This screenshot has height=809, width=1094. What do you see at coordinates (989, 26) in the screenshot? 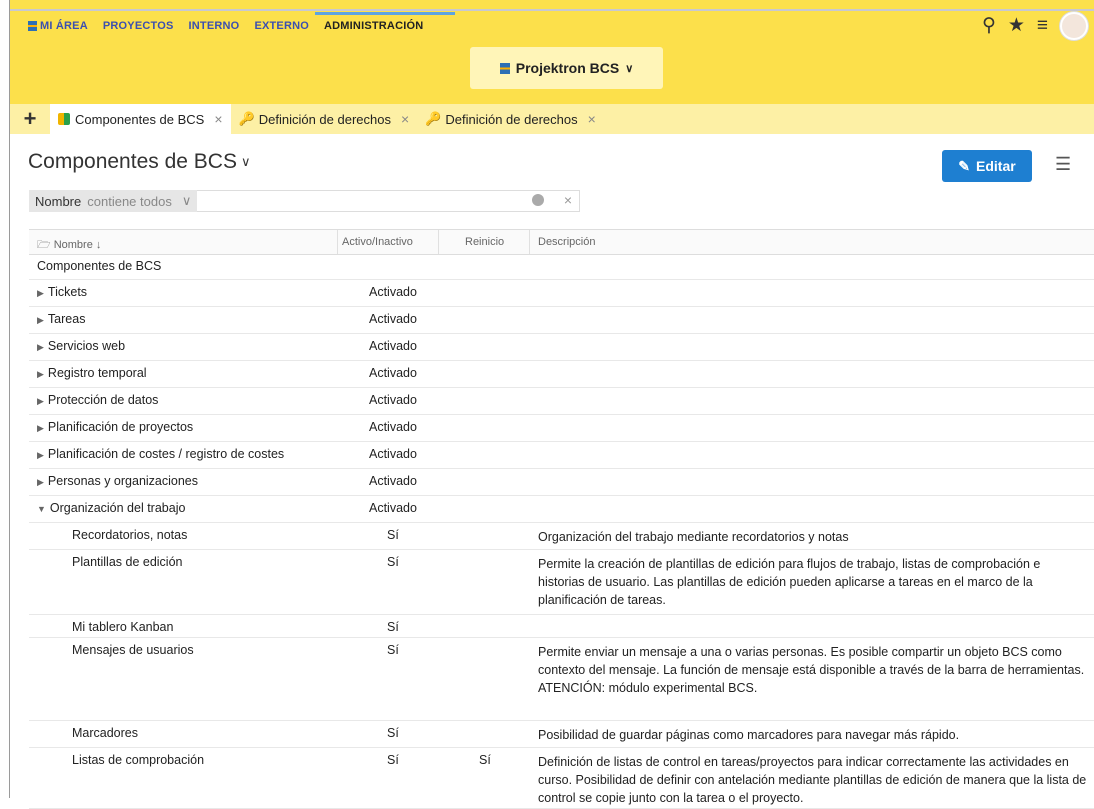
I see `search-icon: ⚲` at bounding box center [989, 26].